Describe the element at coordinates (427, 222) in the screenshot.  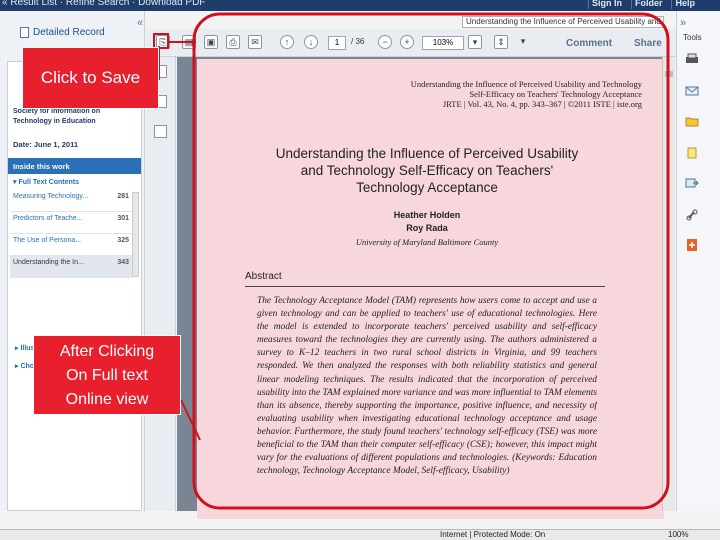
I see `authors: Heather Holden Roy Rada` at that location.